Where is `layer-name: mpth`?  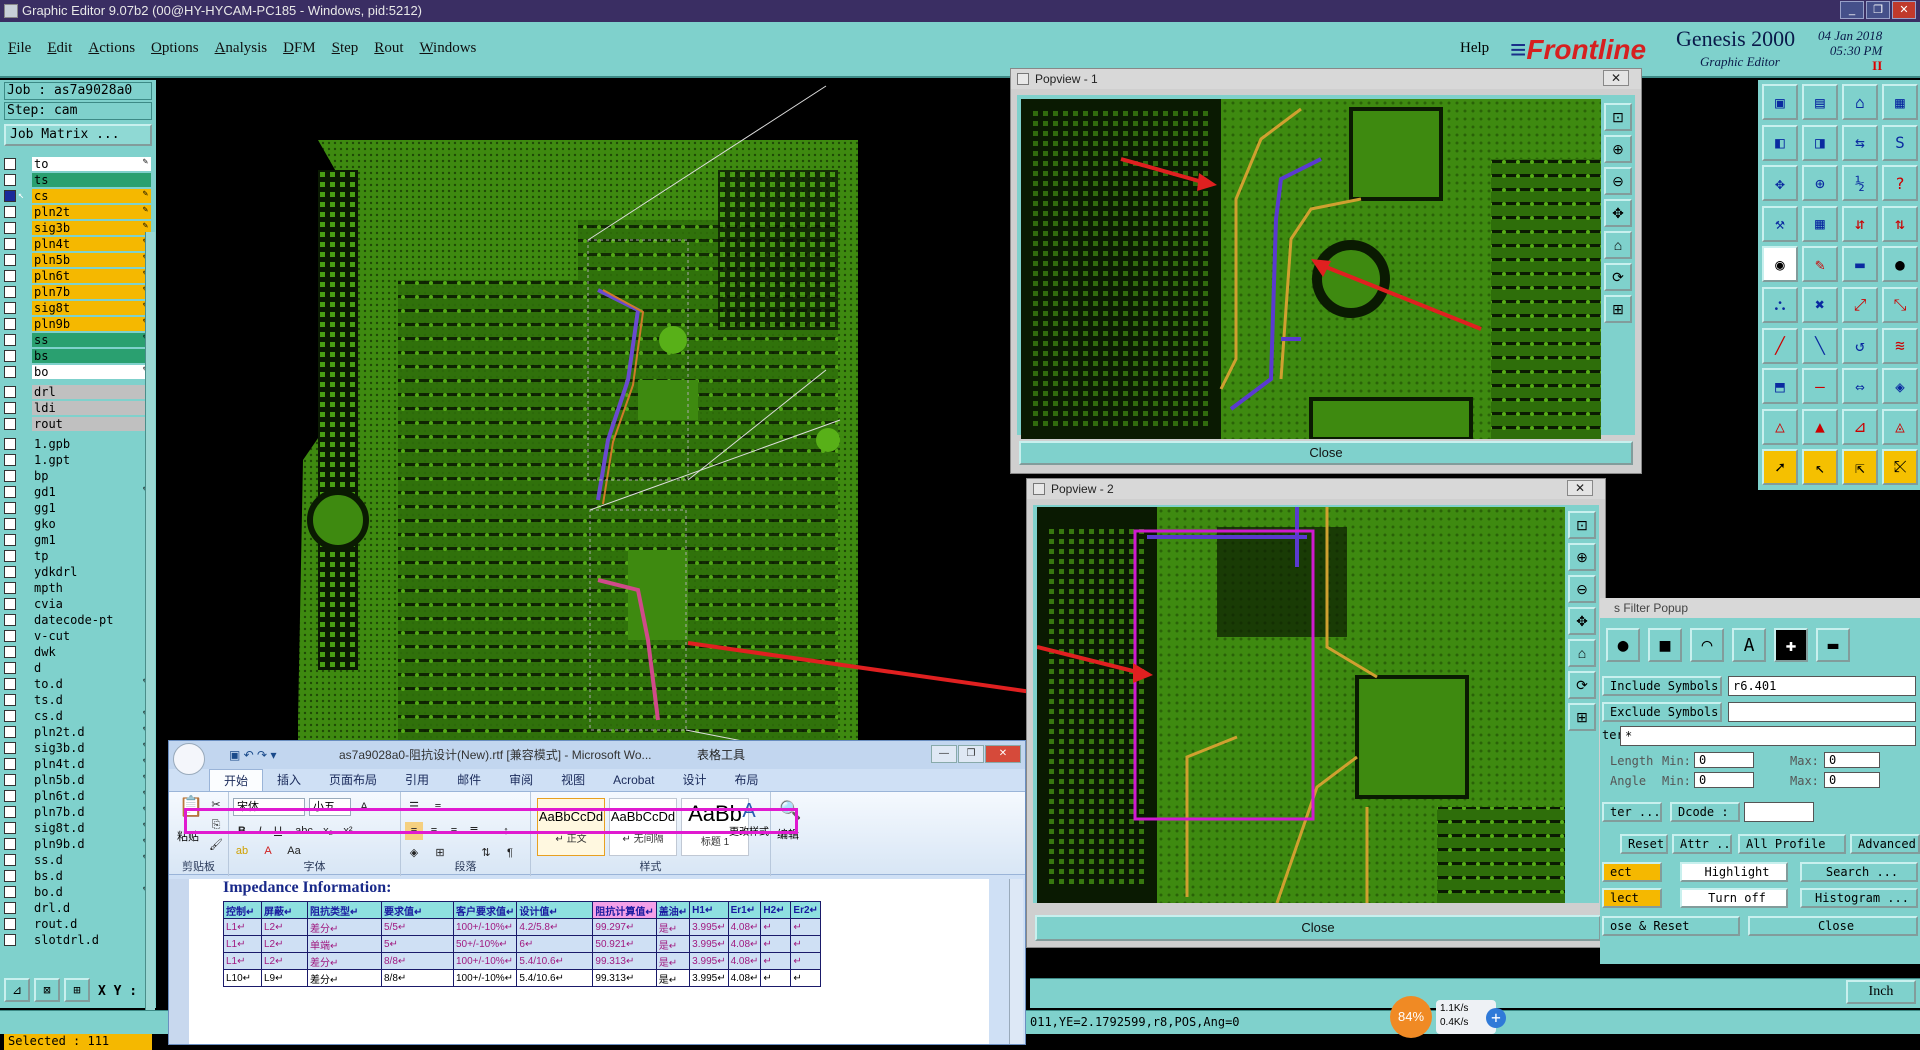 layer-name: mpth is located at coordinates (91, 588).